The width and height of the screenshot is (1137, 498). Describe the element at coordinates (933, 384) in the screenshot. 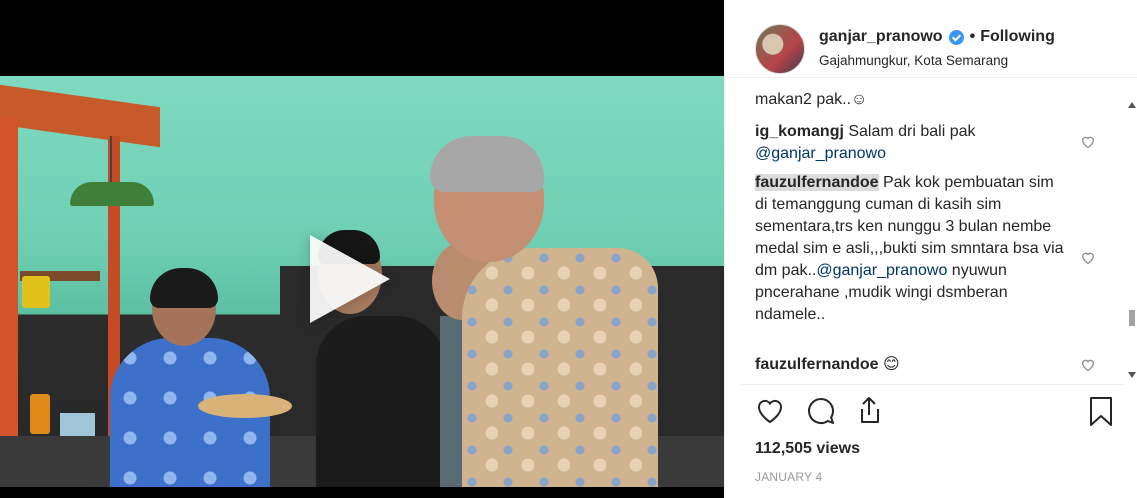

I see `divider` at that location.